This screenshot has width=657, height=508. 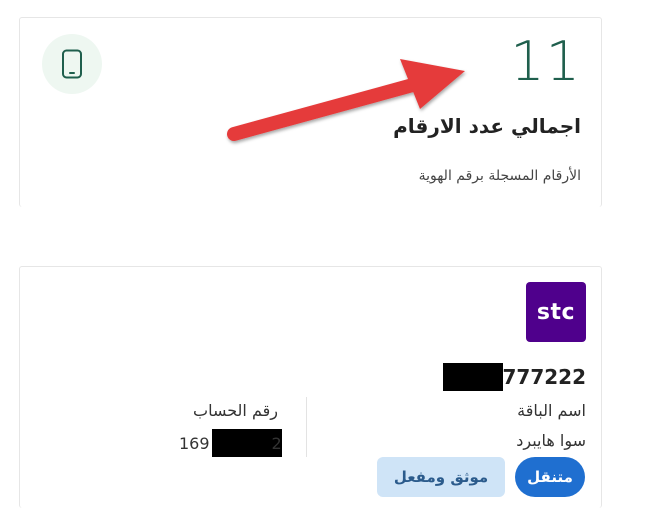 I want to click on phone-number: 777222, so click(x=514, y=377).